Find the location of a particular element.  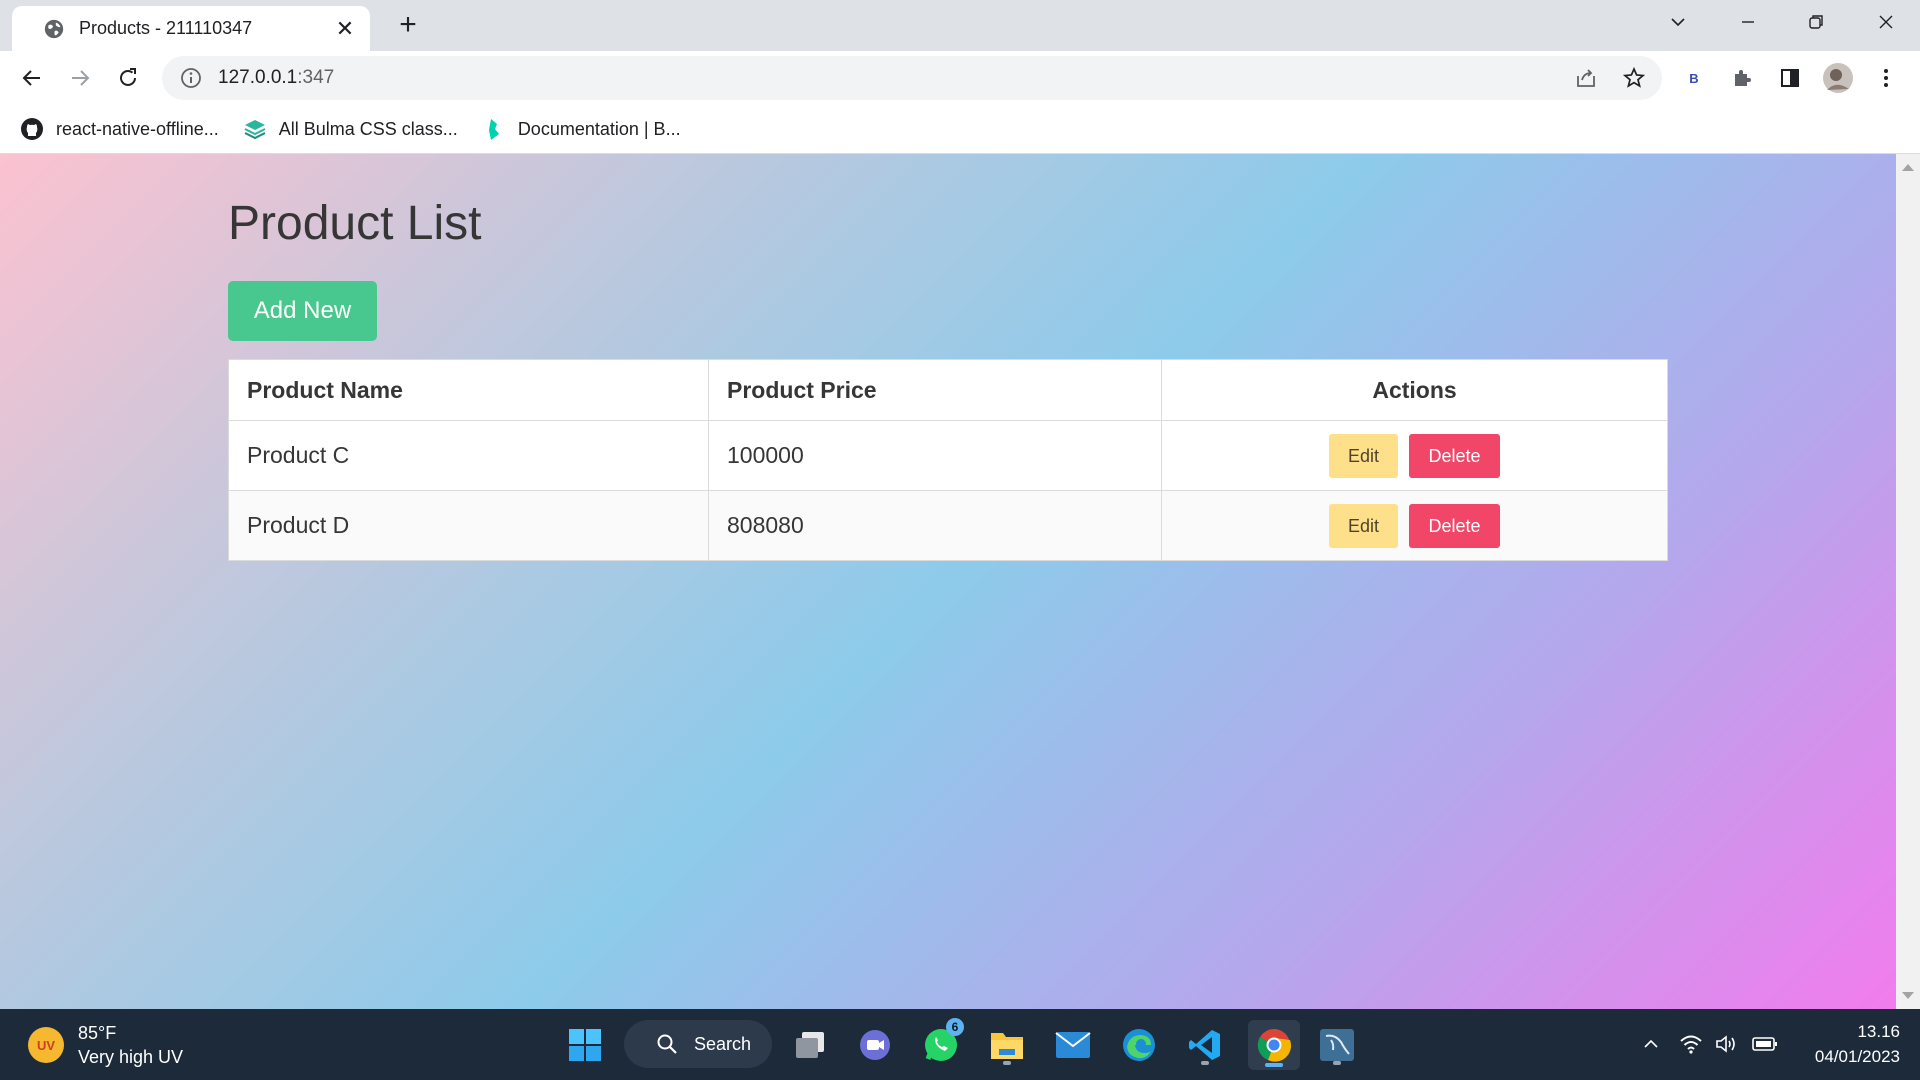

weather-widget: UV 85°F Very high UV is located at coordinates (105, 1045).